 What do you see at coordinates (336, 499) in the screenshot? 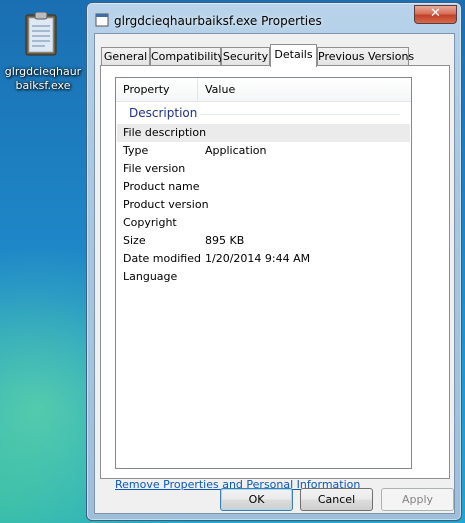
I see `cancel-button: Cancel` at bounding box center [336, 499].